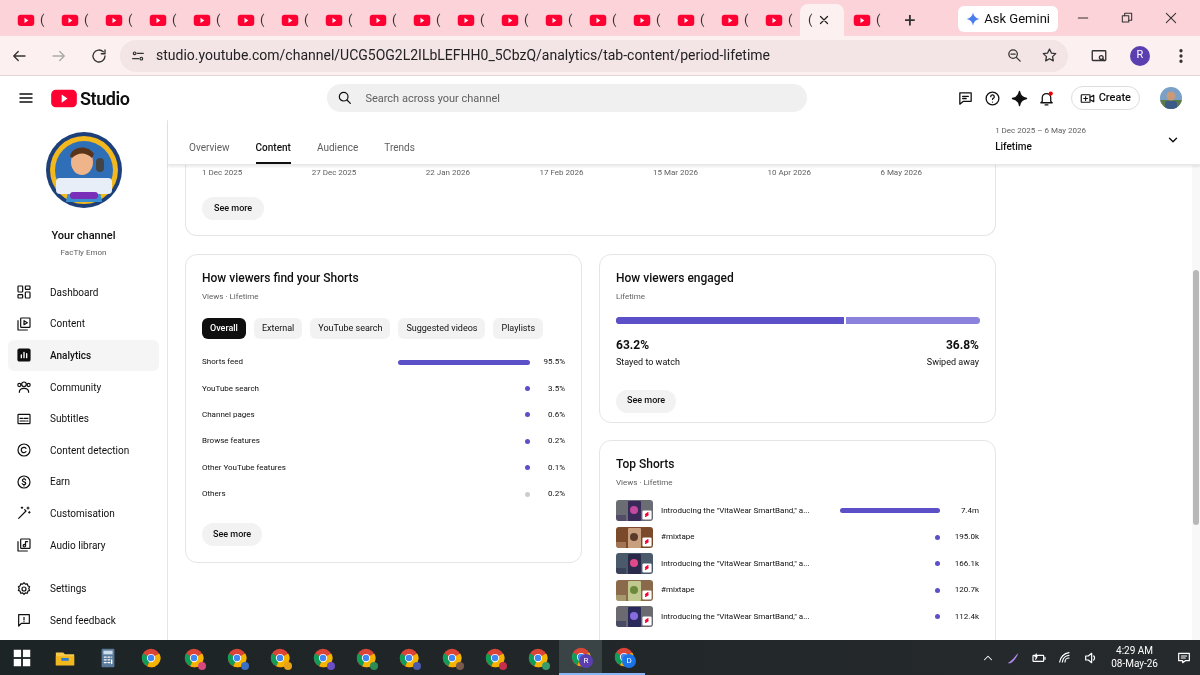 The height and width of the screenshot is (675, 1200). I want to click on clock-date: 08-May-26, so click(1134, 663).